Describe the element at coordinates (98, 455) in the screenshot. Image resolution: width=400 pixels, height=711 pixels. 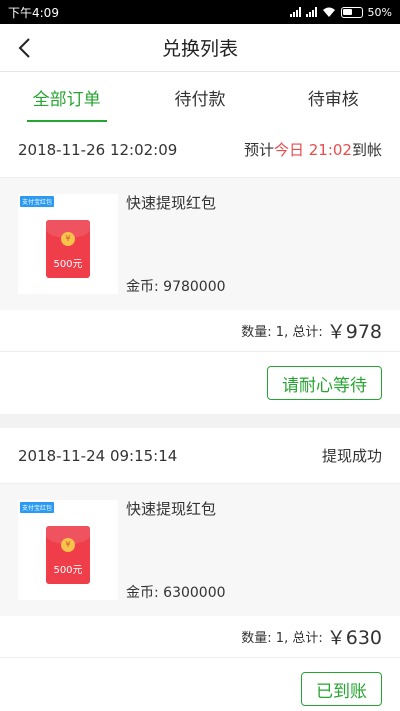
I see `order-date: 2018-11-24 09:15:14` at that location.